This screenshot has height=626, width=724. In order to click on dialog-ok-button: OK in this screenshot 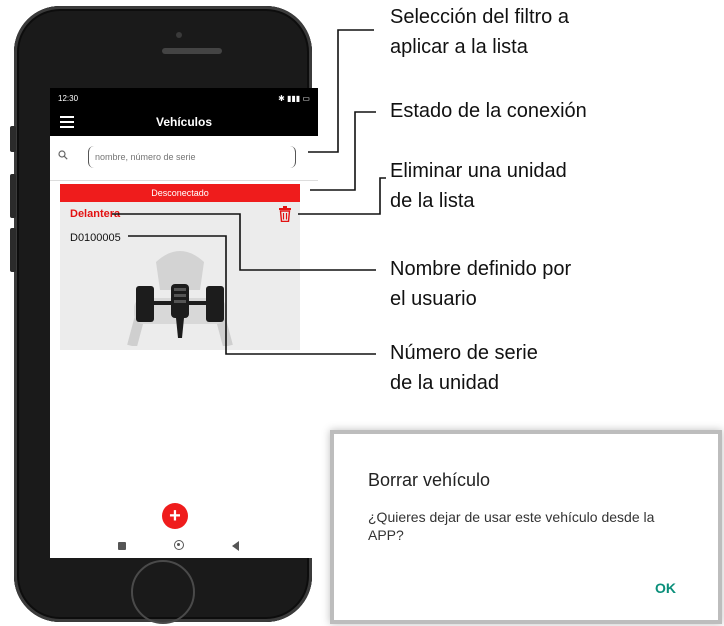, I will do `click(665, 588)`.